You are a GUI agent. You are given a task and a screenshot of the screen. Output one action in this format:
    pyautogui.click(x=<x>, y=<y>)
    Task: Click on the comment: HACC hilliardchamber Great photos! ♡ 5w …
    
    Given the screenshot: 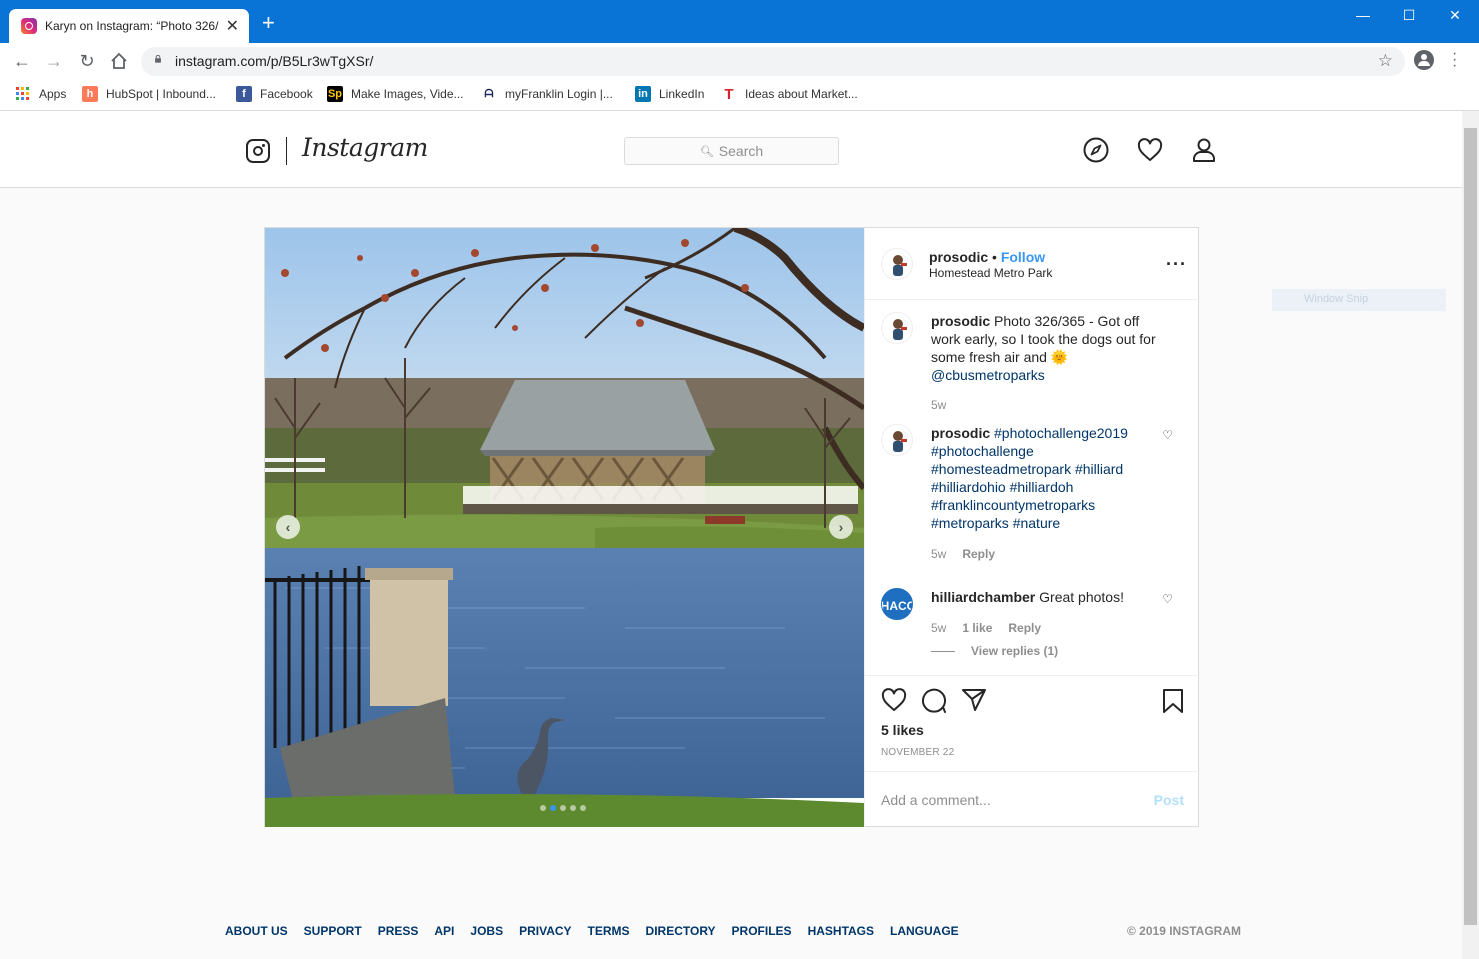 What is the action you would take?
    pyautogui.click(x=1031, y=628)
    